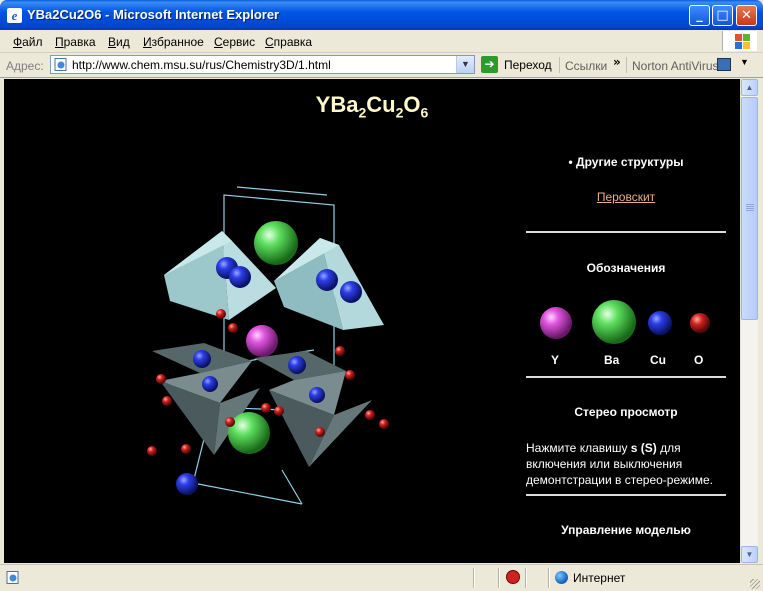 The image size is (763, 591). What do you see at coordinates (750, 204) in the screenshot?
I see `scroll-grip-icon` at bounding box center [750, 204].